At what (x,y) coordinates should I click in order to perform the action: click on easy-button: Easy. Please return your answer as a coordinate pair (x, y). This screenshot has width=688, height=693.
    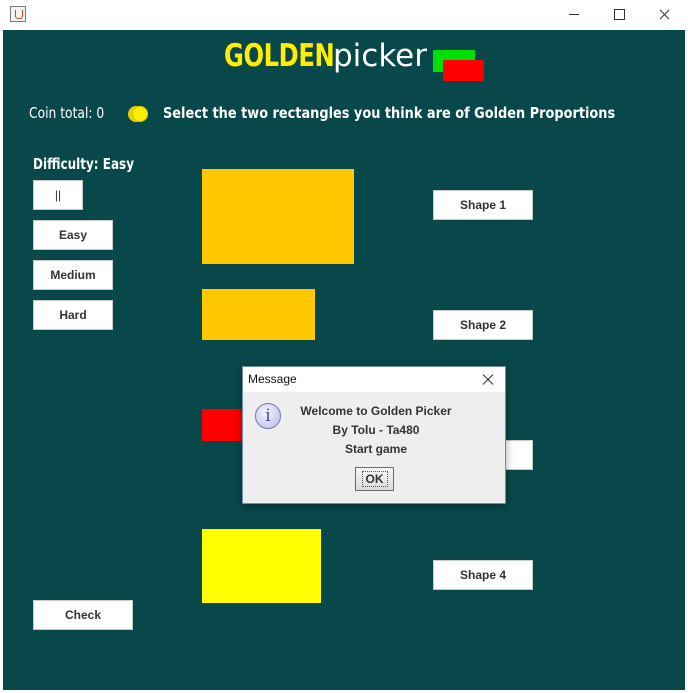
    Looking at the image, I should click on (73, 235).